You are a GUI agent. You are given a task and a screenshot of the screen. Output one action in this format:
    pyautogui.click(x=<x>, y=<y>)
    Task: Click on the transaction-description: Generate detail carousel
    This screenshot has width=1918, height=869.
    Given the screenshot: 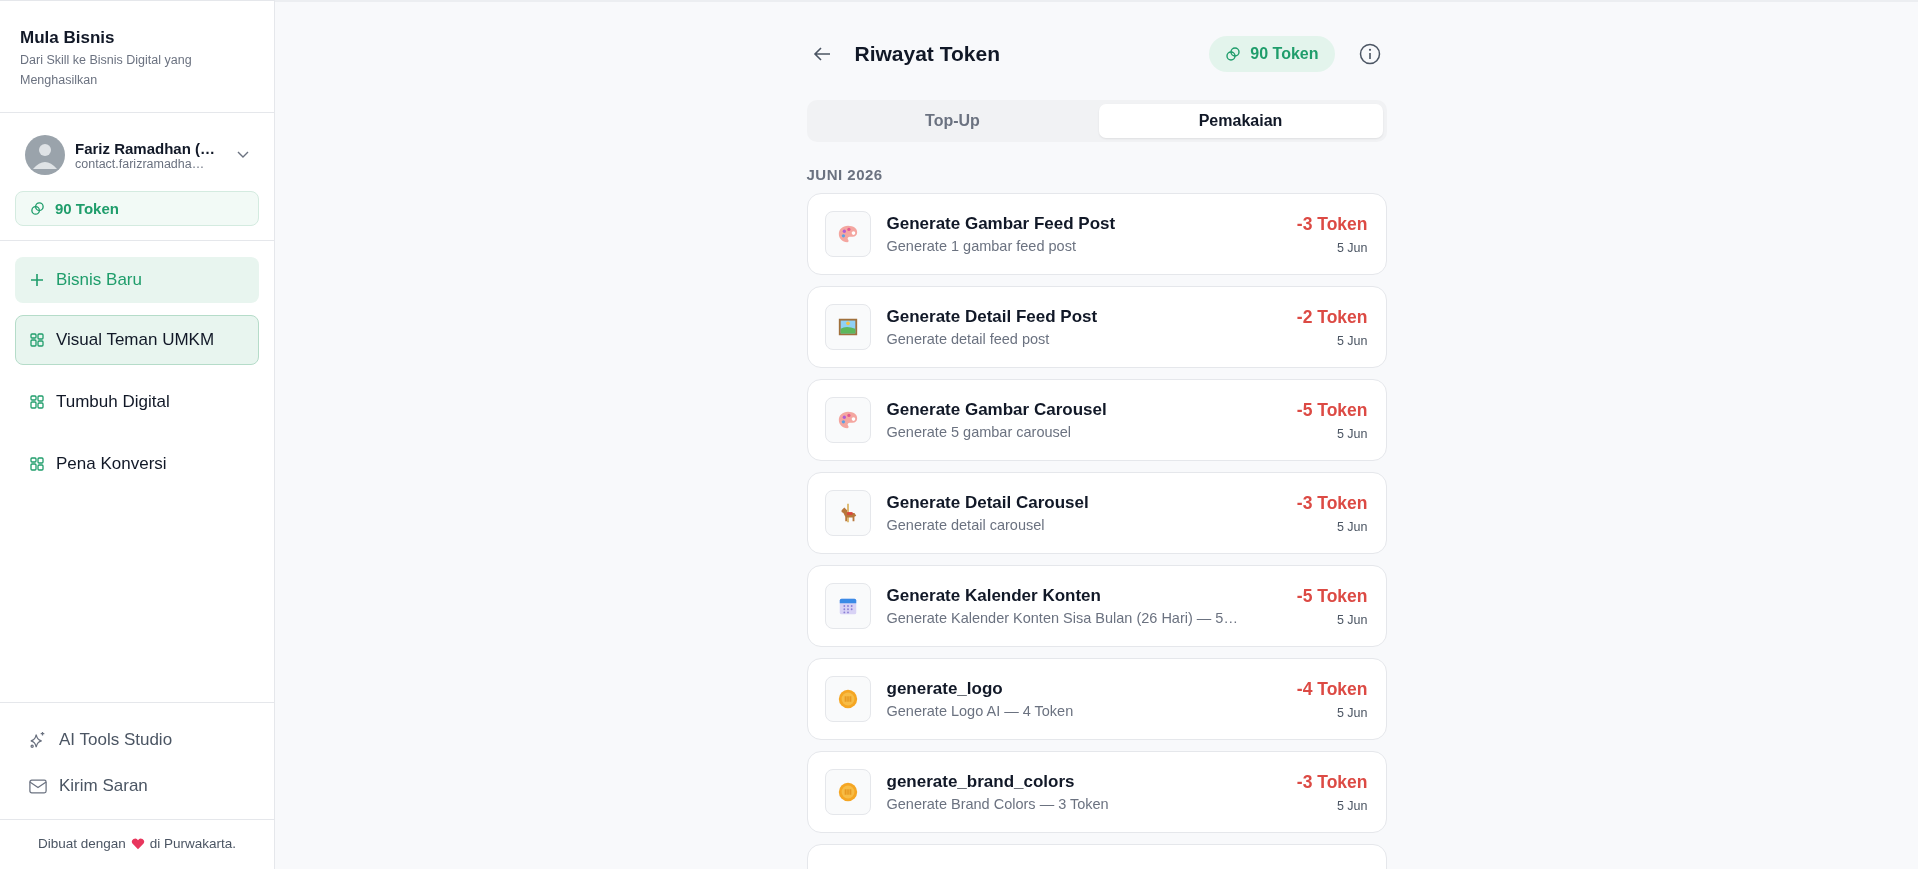 What is the action you would take?
    pyautogui.click(x=966, y=525)
    